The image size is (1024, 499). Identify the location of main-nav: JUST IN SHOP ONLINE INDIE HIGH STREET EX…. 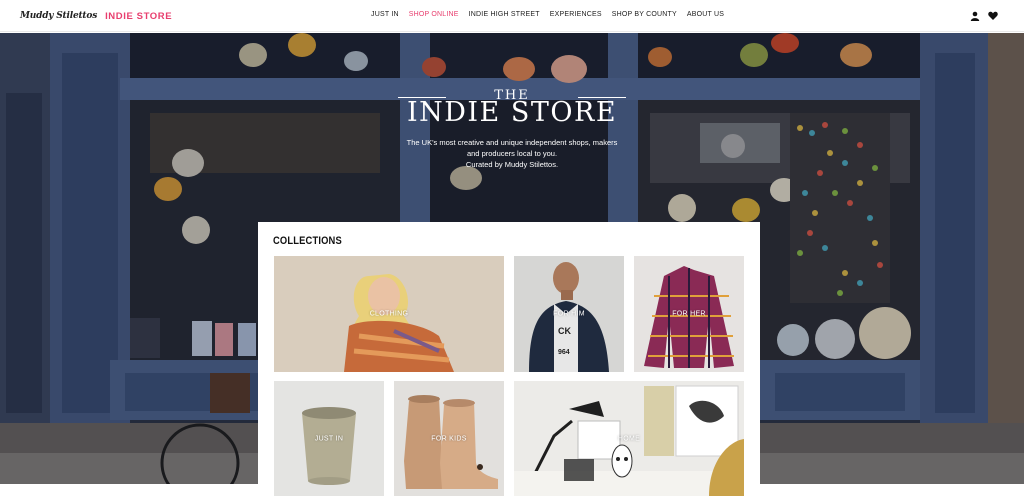
(547, 14).